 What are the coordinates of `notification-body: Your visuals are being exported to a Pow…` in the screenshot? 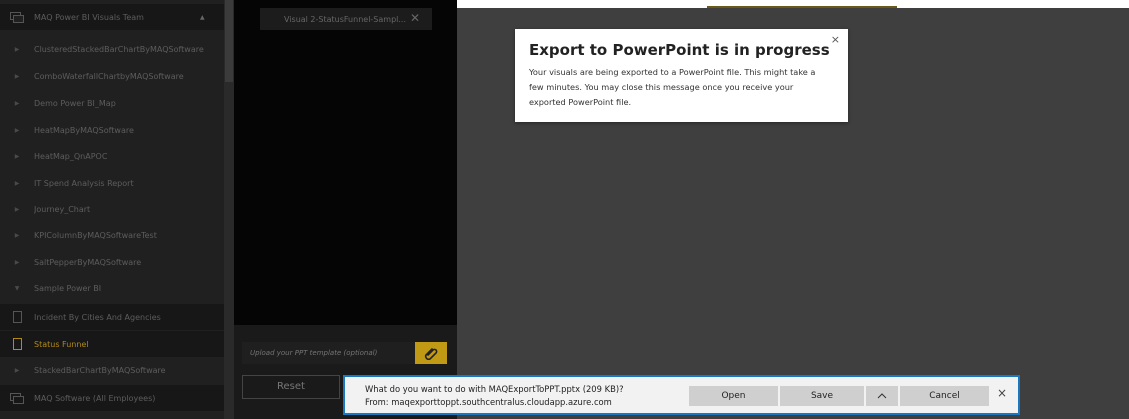 It's located at (672, 87).